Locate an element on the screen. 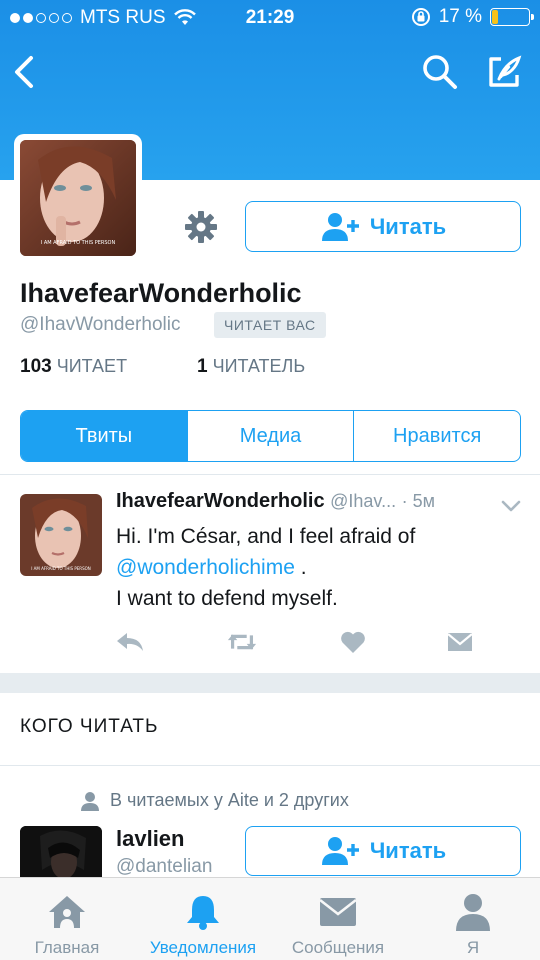 Image resolution: width=540 pixels, height=960 pixels. home-icon is located at coordinates (67, 912).